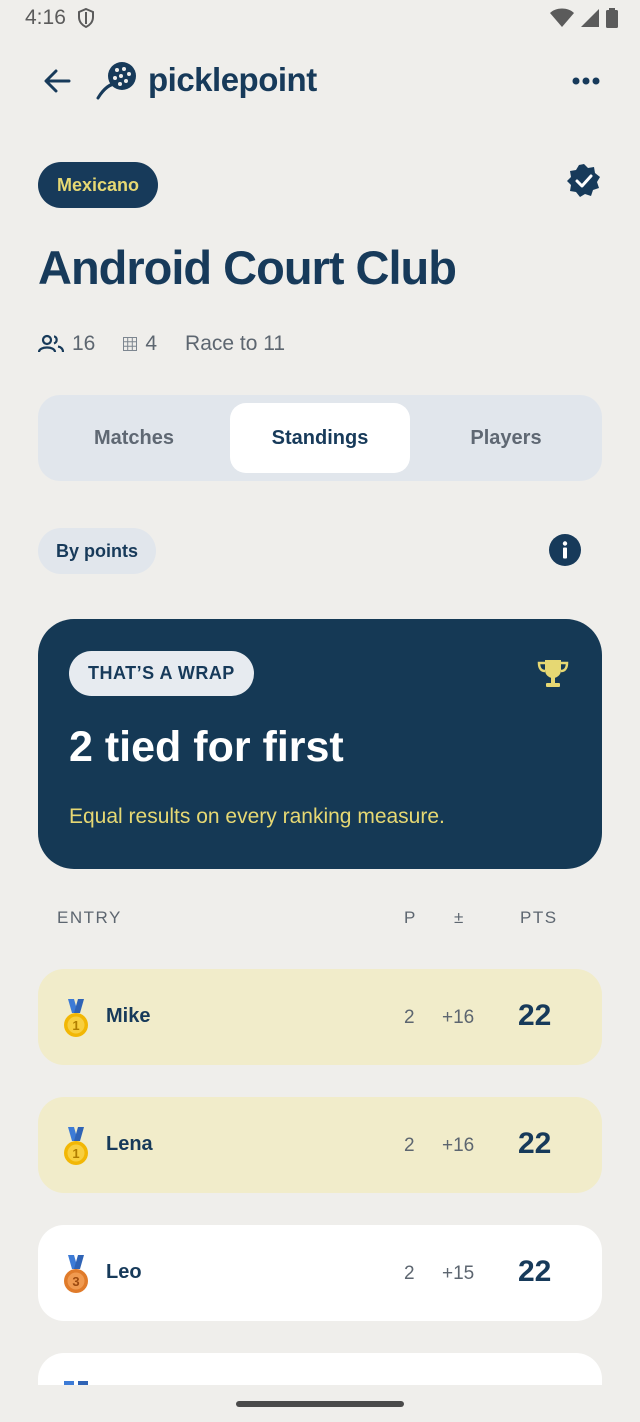 The width and height of the screenshot is (640, 1422). I want to click on player-name: Leo, so click(124, 1272).